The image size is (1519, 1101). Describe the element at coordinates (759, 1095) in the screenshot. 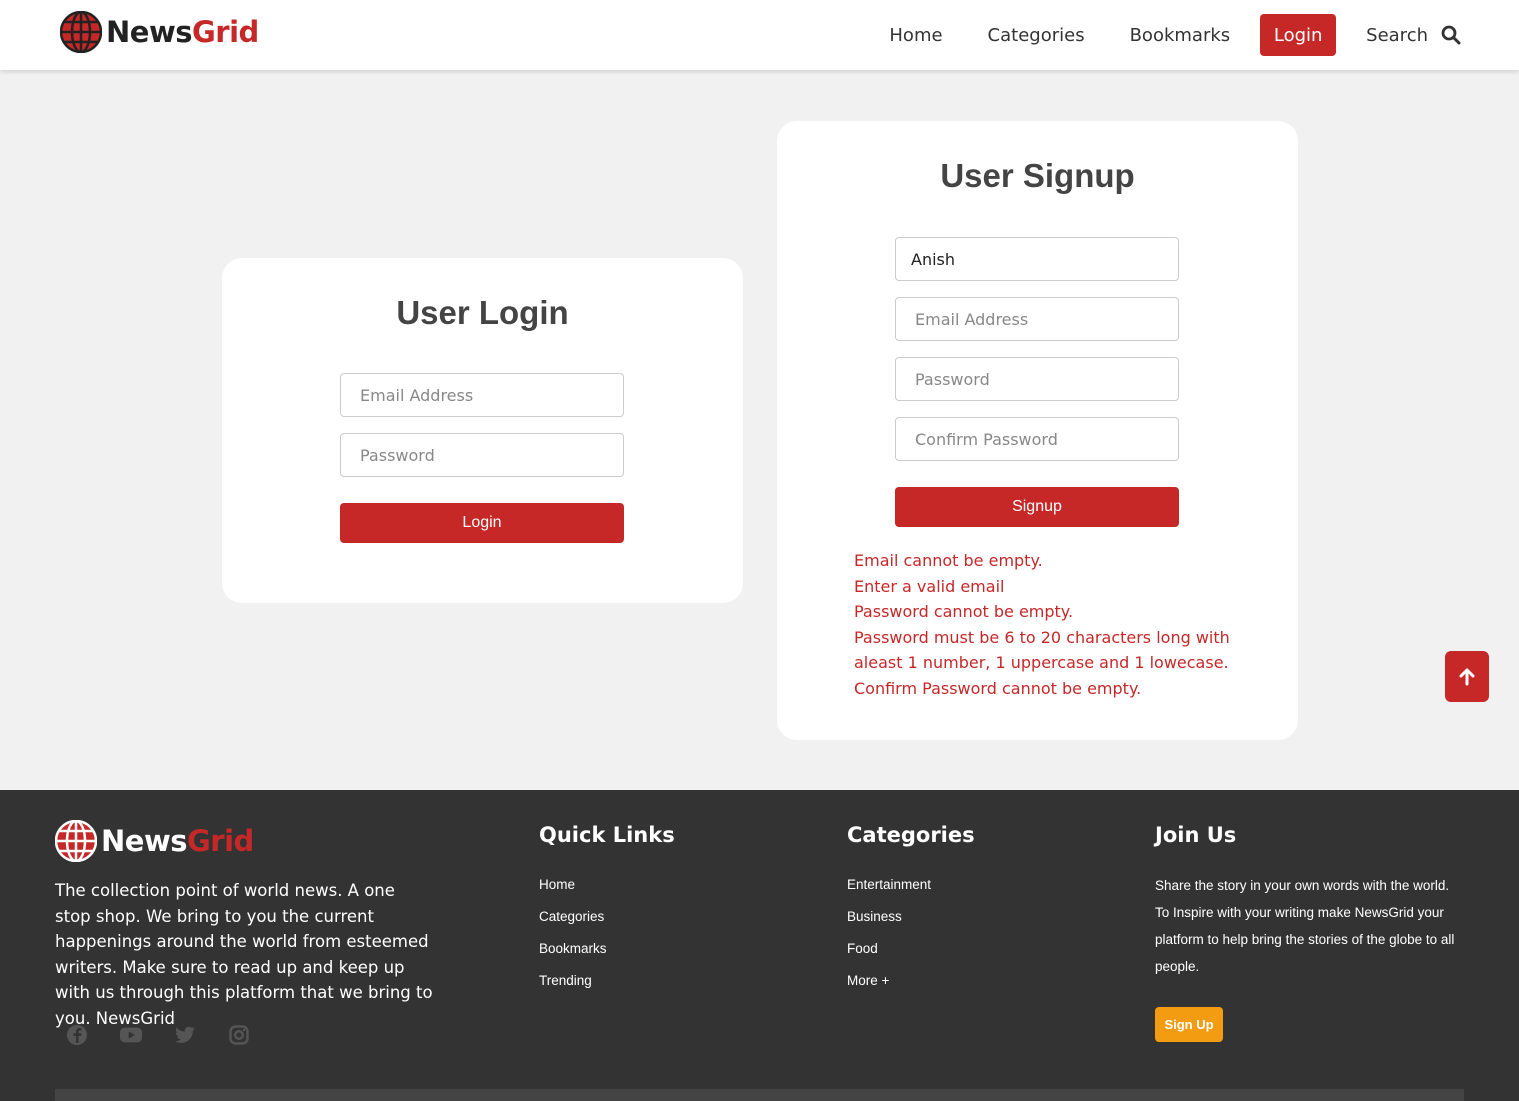

I see `footer-bottom-bar` at that location.